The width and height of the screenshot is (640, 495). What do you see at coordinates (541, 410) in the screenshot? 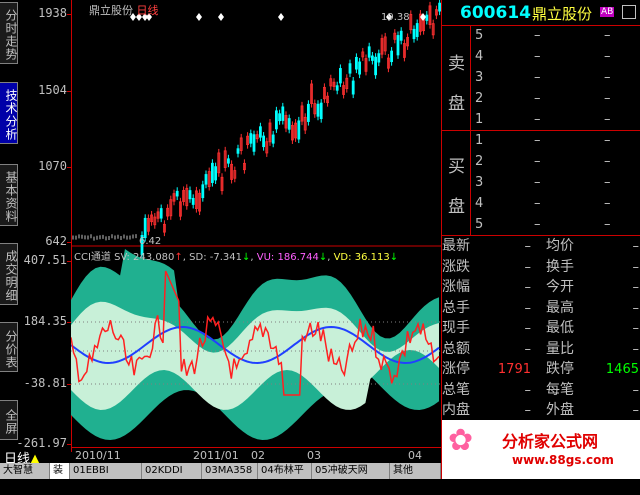
I see `quote-row: 内盘 – 外盘 –` at bounding box center [541, 410].